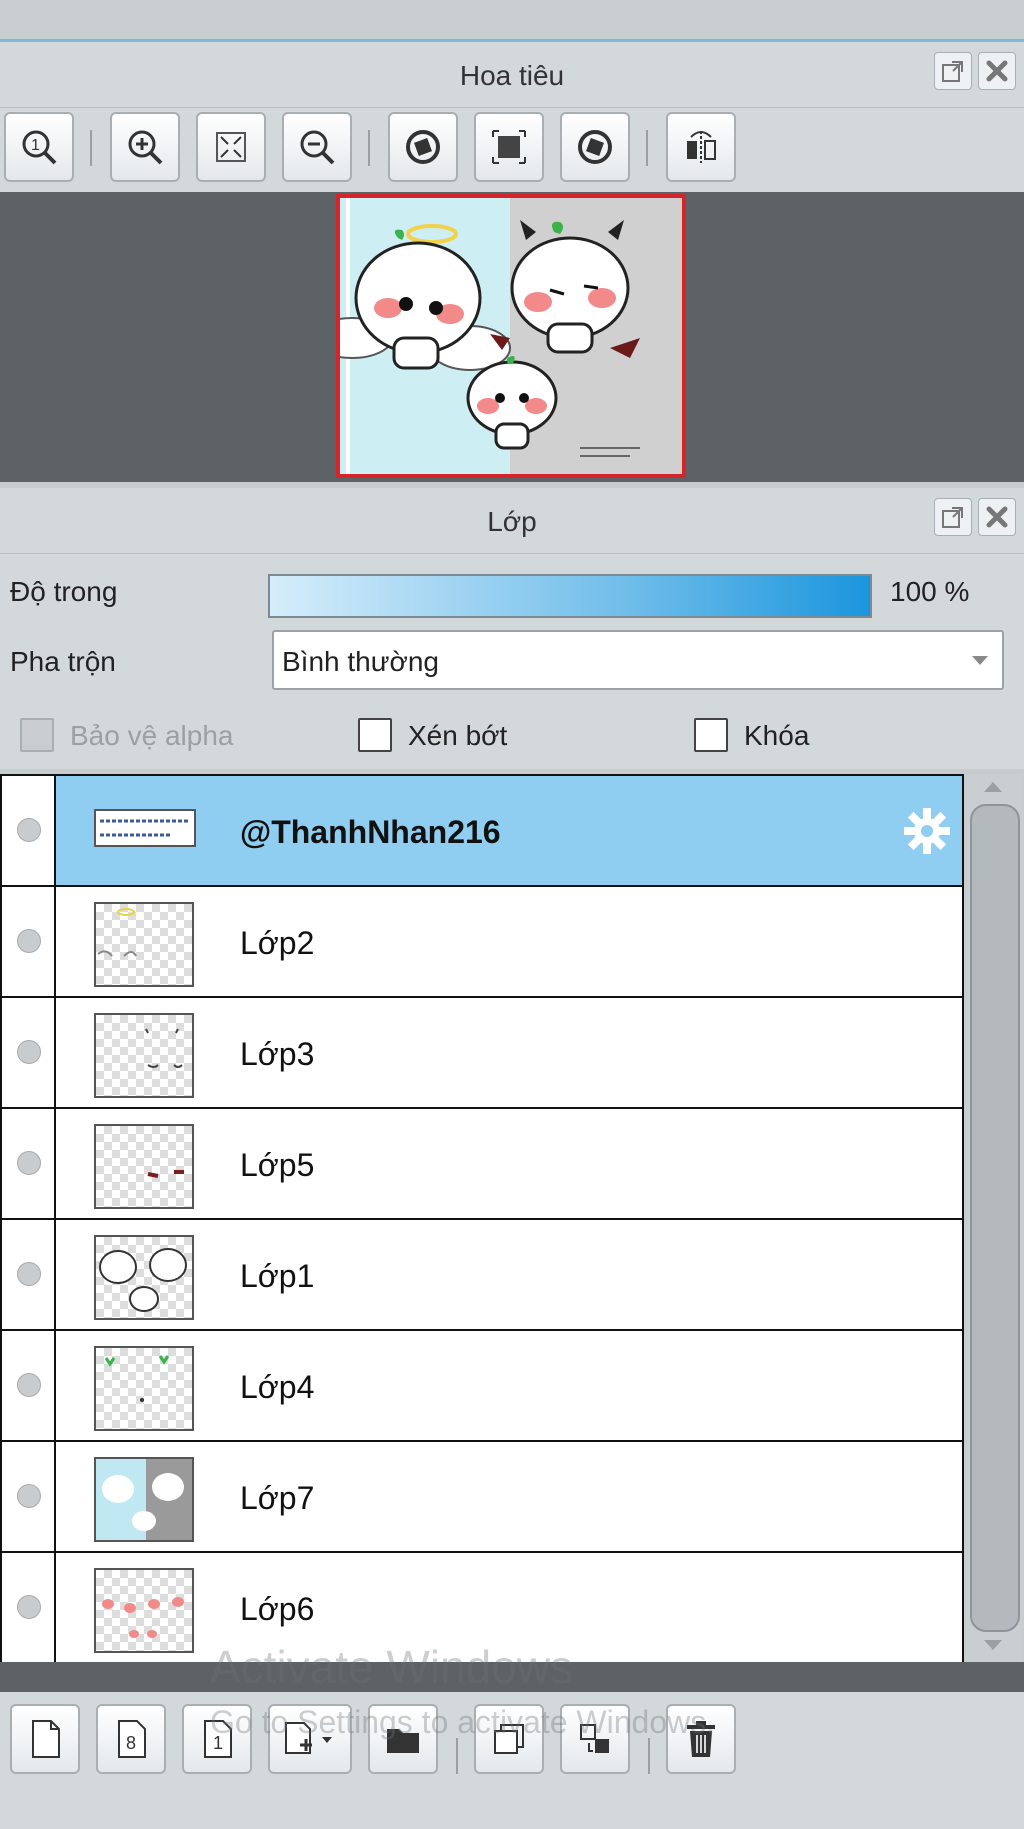 This screenshot has height=1829, width=1024. What do you see at coordinates (45, 1739) in the screenshot?
I see `new-layer-button` at bounding box center [45, 1739].